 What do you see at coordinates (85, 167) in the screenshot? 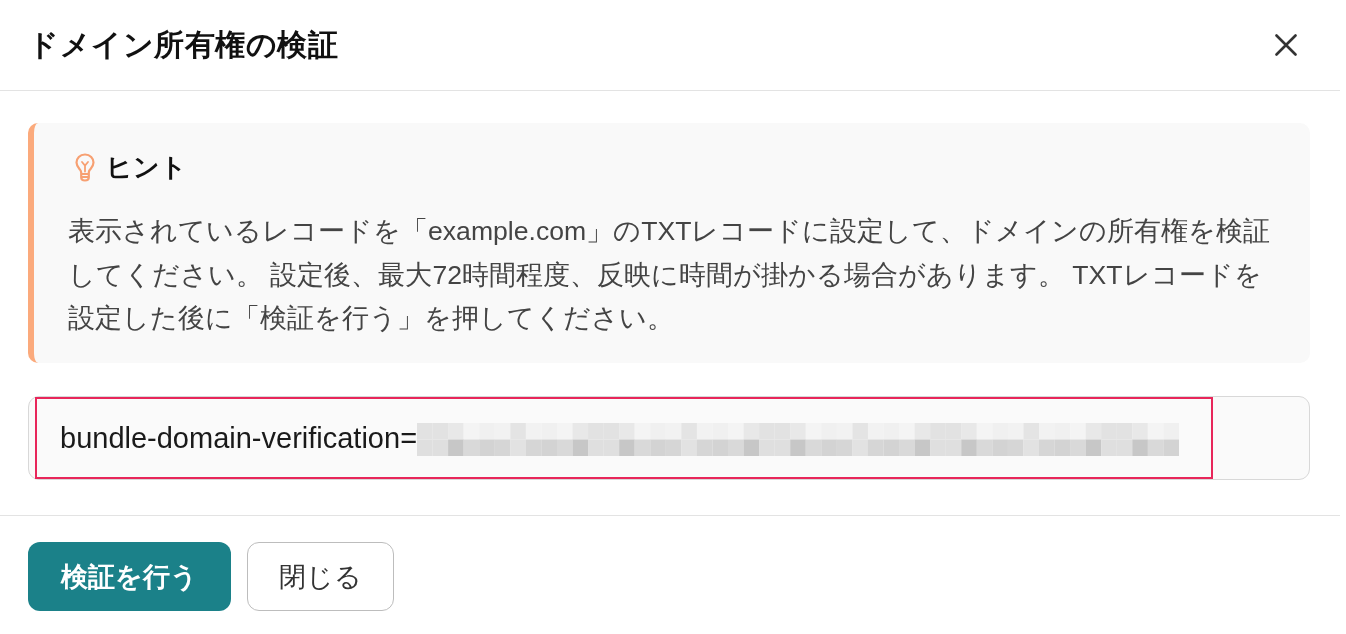
I see `lightbulb-icon` at bounding box center [85, 167].